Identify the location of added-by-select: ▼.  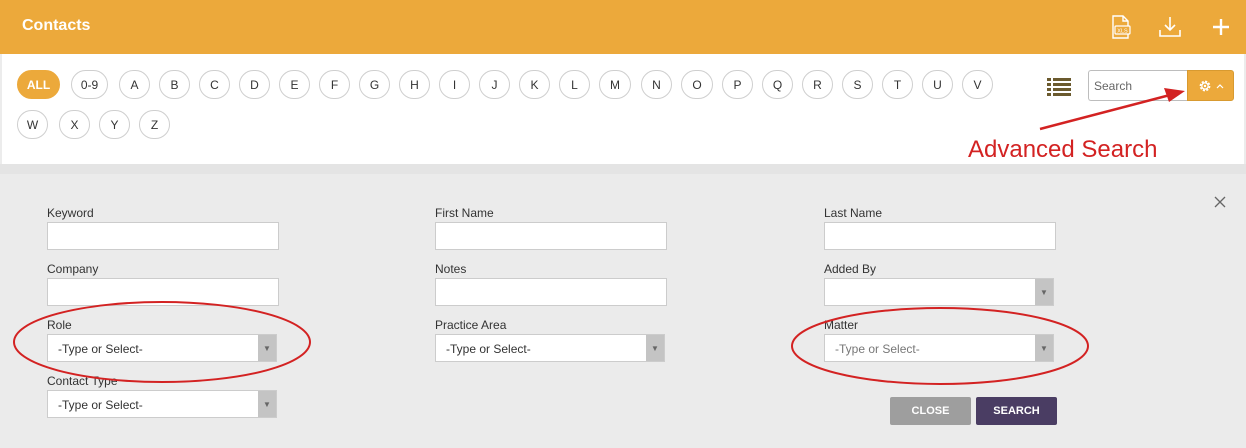
(939, 292).